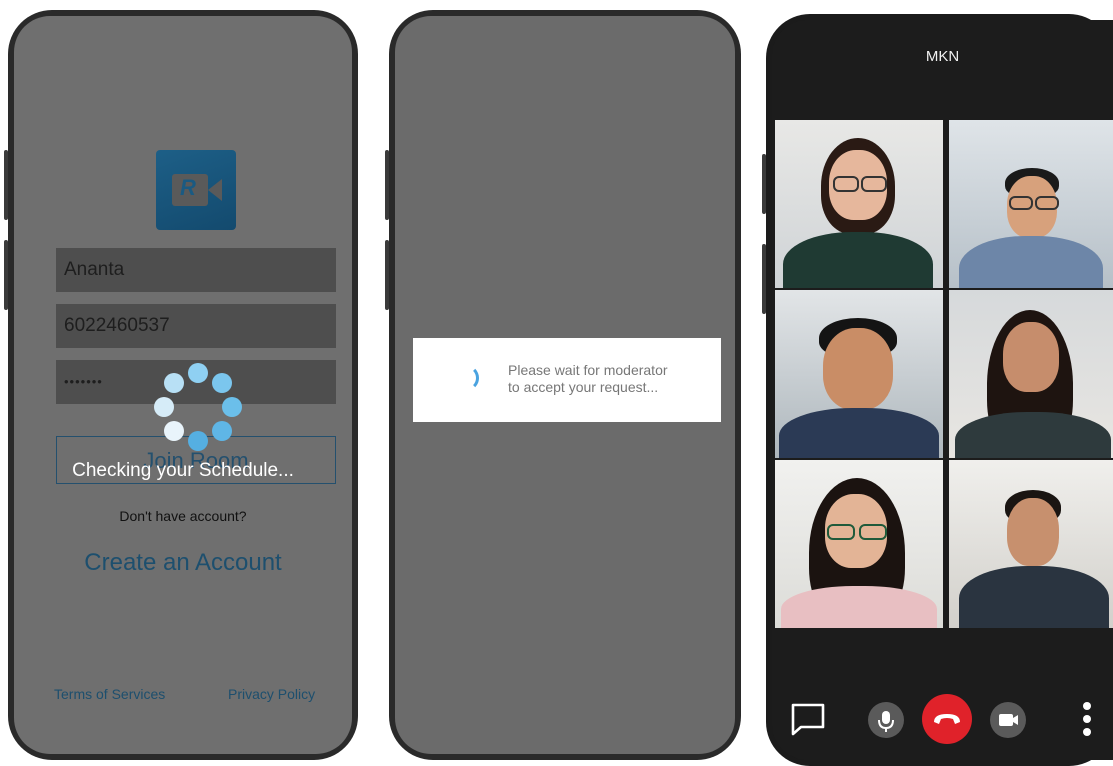 This screenshot has height=766, width=1113. What do you see at coordinates (886, 720) in the screenshot?
I see `microphone-icon` at bounding box center [886, 720].